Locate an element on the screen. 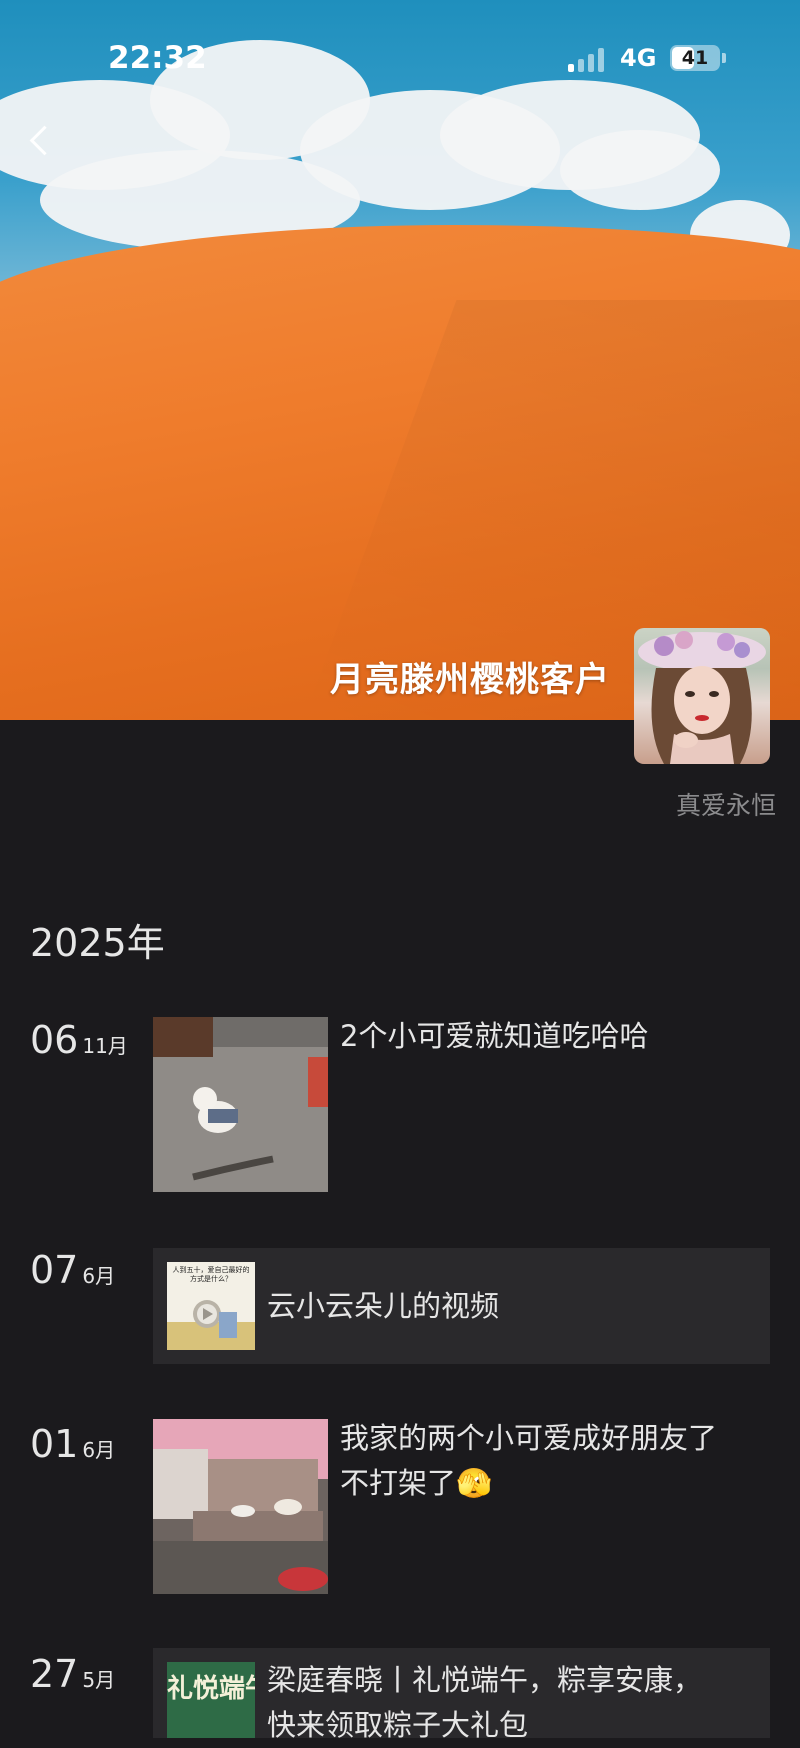 This screenshot has height=1748, width=800. battery-level: 41 is located at coordinates (695, 58).